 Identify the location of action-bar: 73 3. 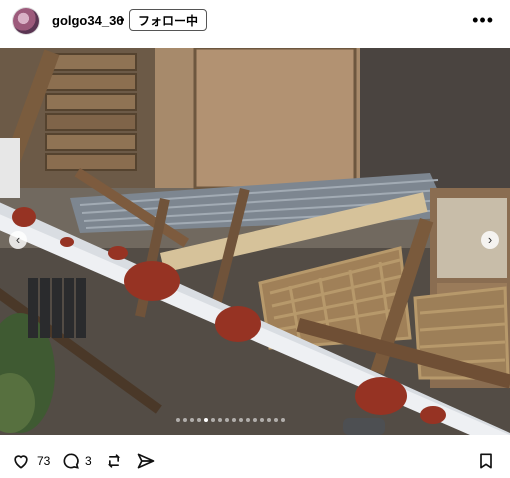
(255, 461).